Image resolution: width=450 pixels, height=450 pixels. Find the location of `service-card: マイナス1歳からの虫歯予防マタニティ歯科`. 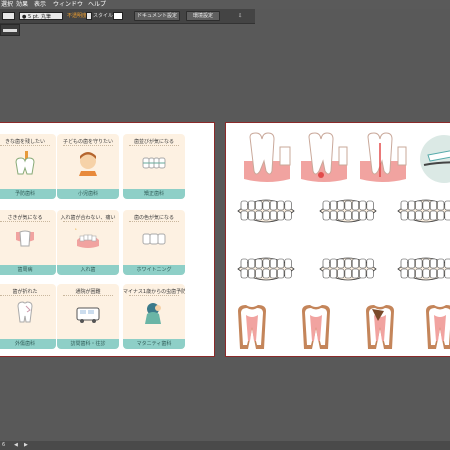

service-card: マイナス1歳からの虫歯予防マタニティ歯科 is located at coordinates (154, 316).